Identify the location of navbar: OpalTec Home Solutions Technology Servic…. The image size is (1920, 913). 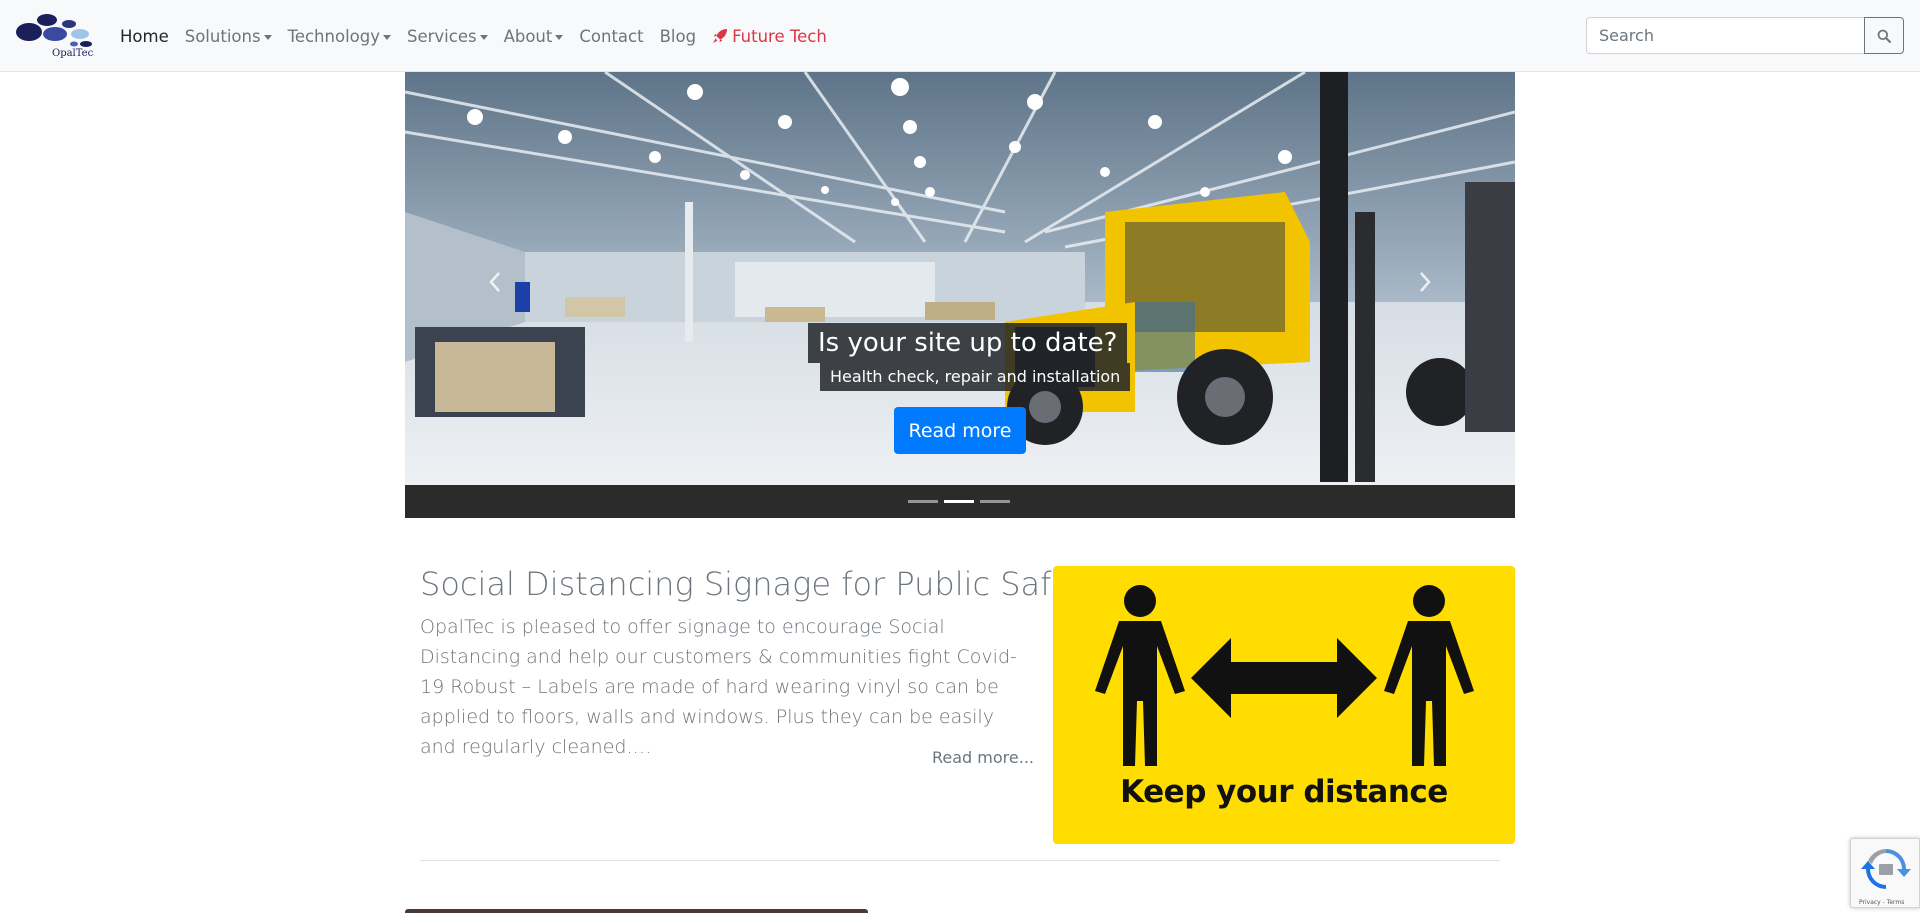
(960, 36).